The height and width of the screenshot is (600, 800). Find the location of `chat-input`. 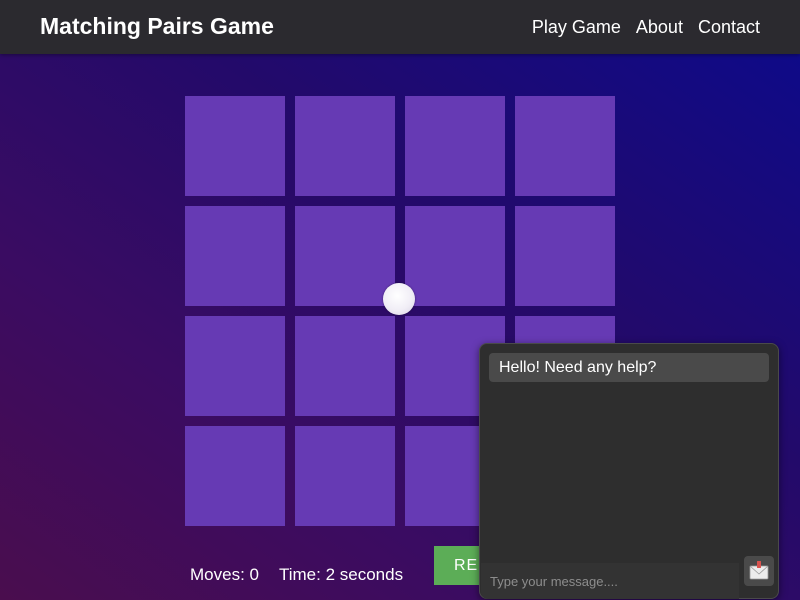

chat-input is located at coordinates (610, 581).